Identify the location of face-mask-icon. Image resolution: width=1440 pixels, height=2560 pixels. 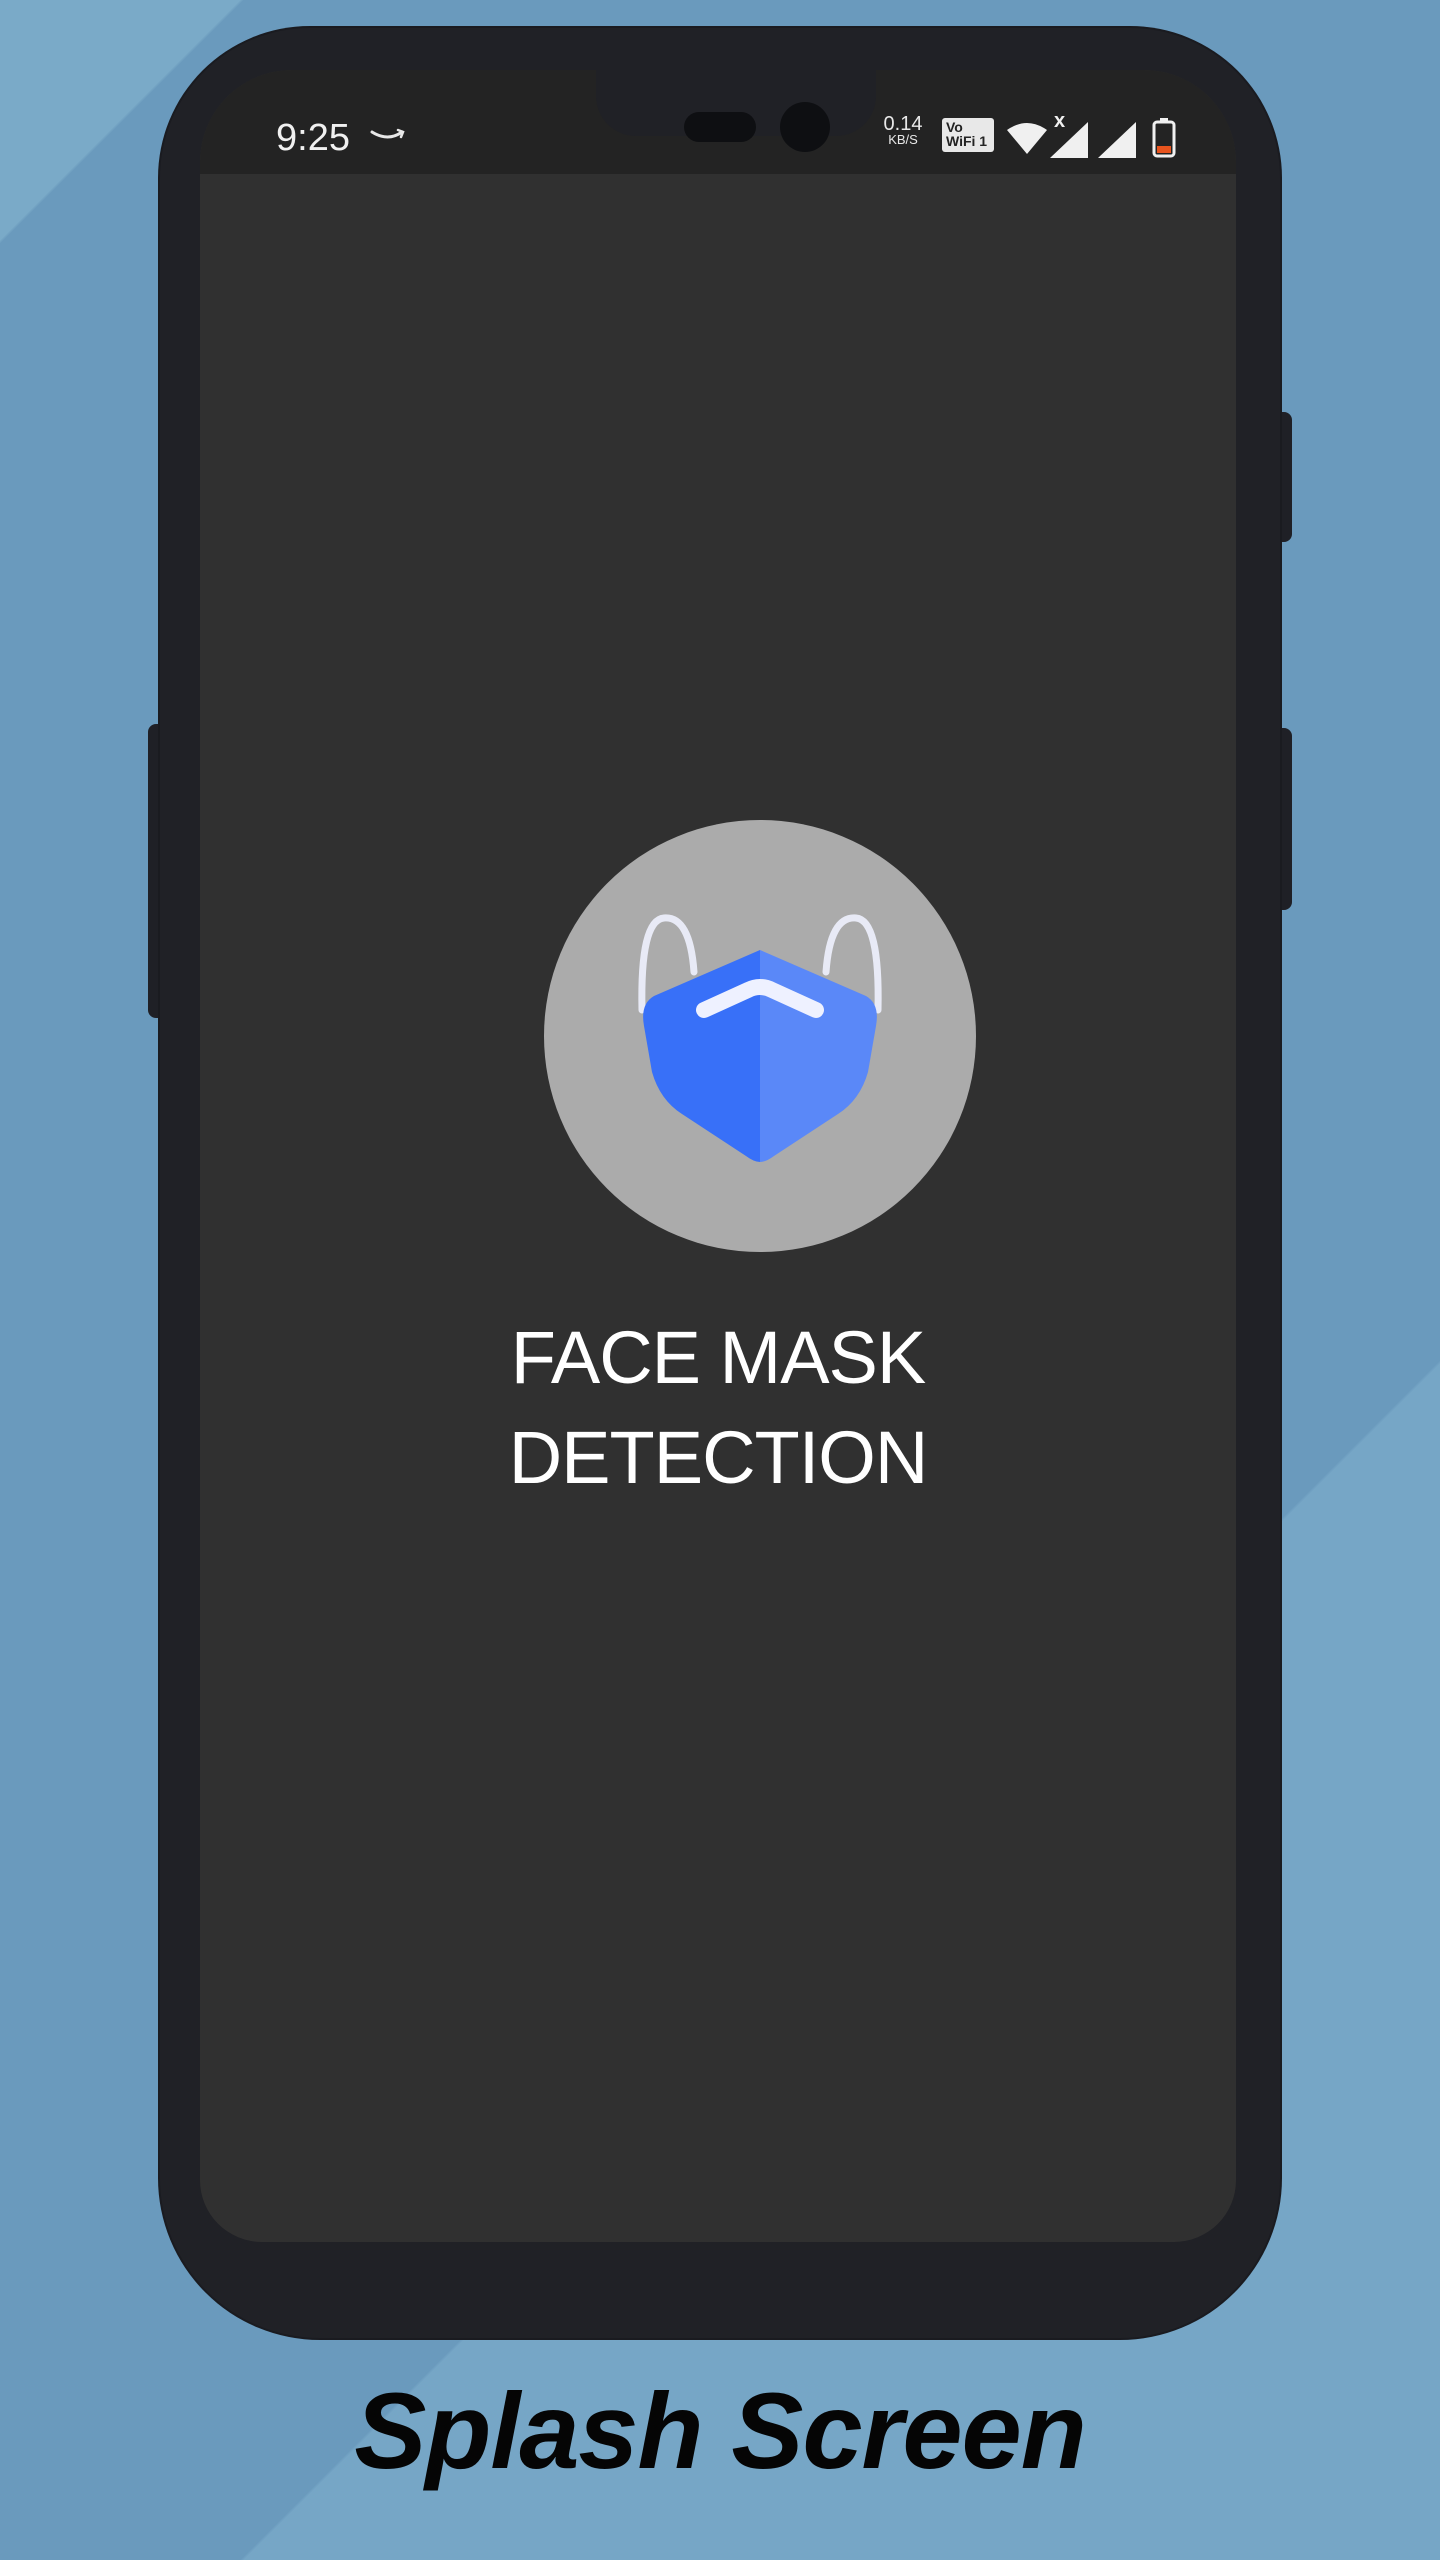
(760, 1038).